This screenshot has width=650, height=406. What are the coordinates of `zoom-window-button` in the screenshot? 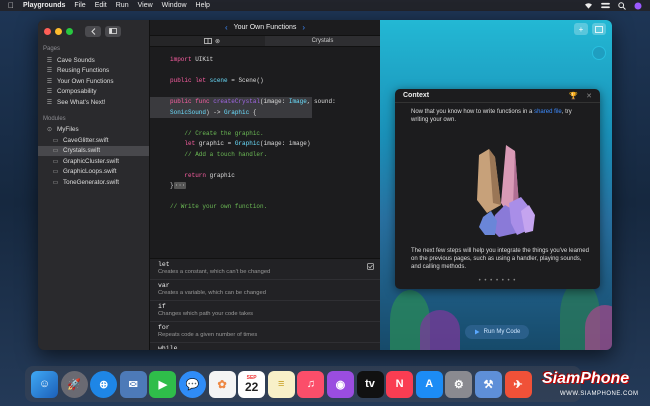 It's located at (69, 31).